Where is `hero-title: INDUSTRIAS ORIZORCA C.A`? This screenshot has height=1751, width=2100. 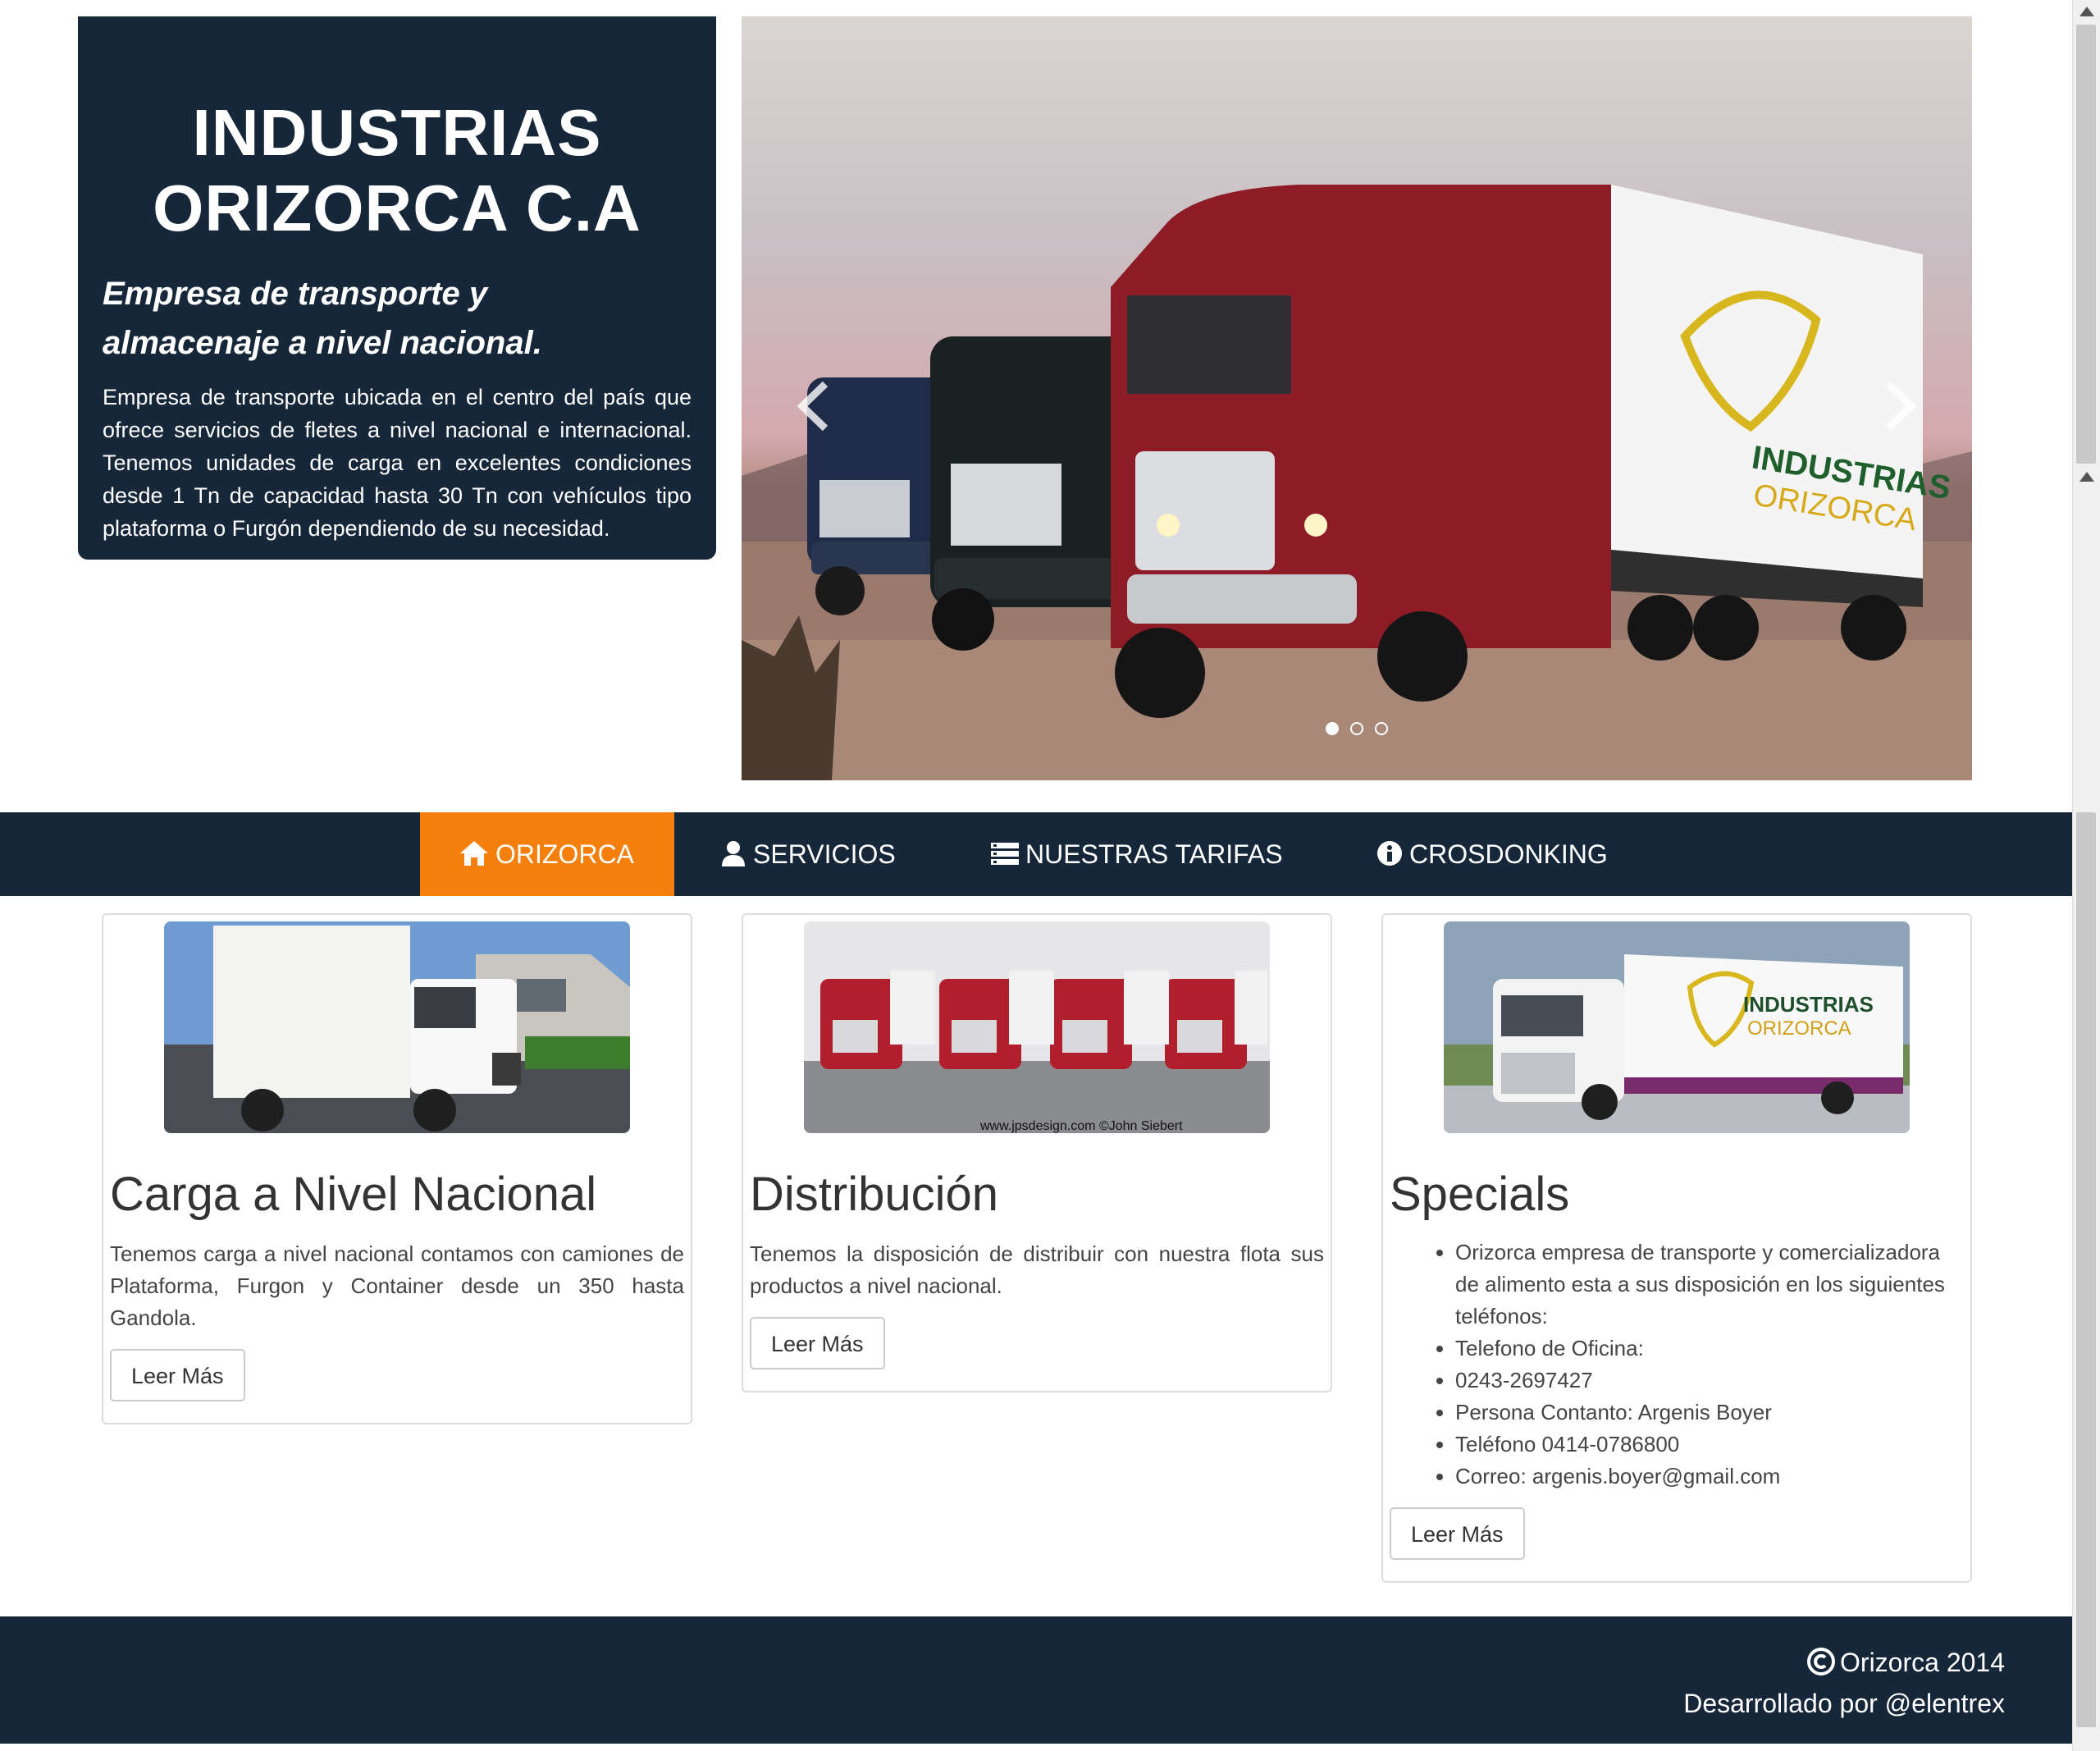
hero-title: INDUSTRIAS ORIZORCA C.A is located at coordinates (398, 170).